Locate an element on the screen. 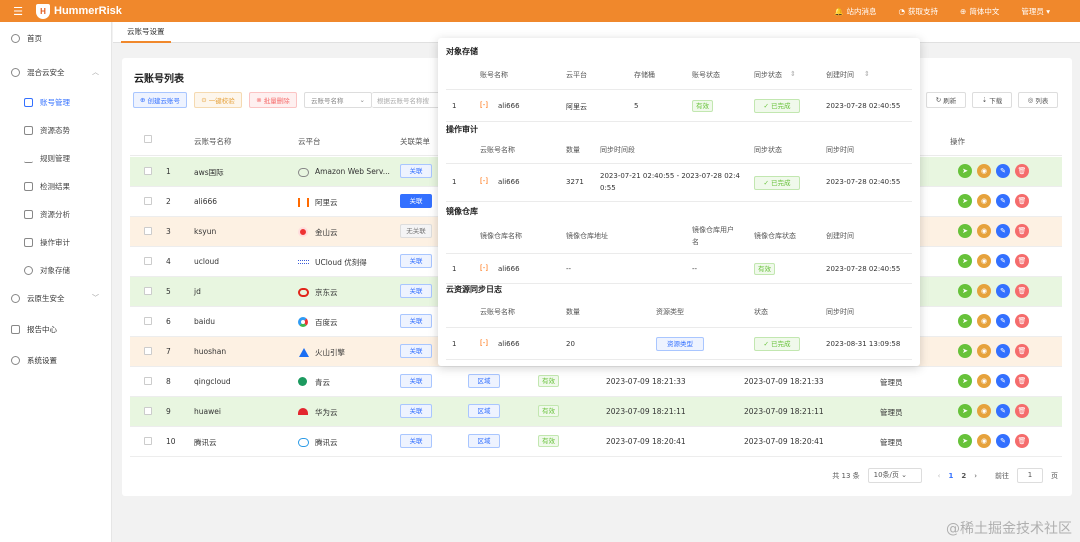 This screenshot has height=542, width=1080. goto-page-input: 1 is located at coordinates (1030, 475).